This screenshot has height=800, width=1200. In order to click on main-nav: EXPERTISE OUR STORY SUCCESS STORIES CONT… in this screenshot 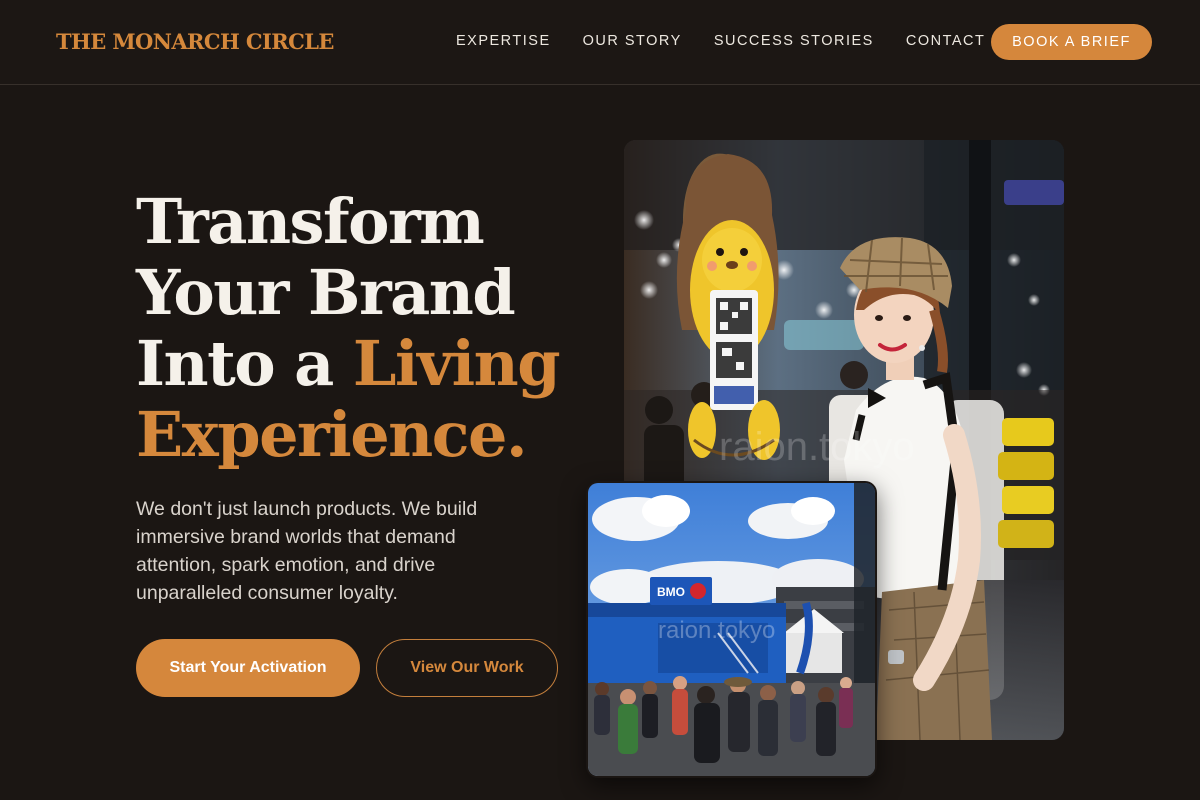, I will do `click(736, 41)`.